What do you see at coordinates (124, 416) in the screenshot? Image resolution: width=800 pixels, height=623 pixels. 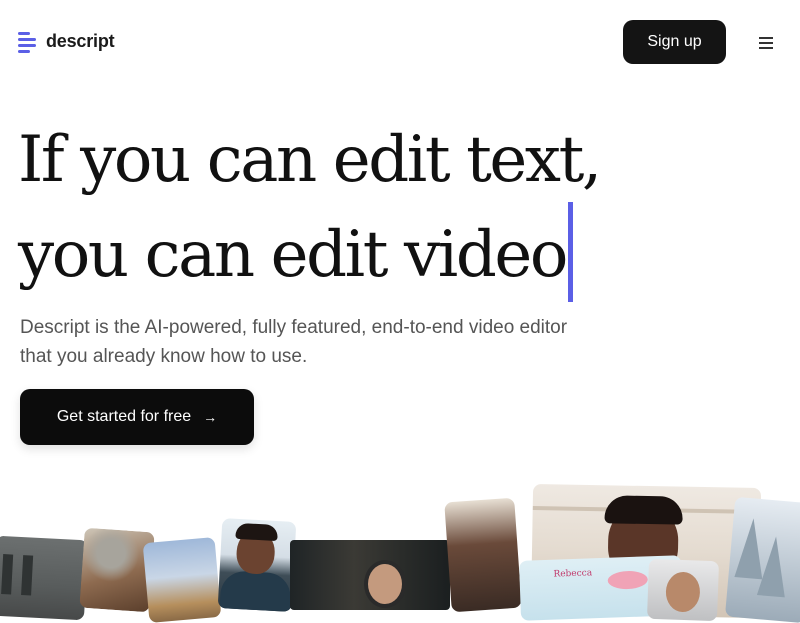 I see `get-started-label: Get started for free` at bounding box center [124, 416].